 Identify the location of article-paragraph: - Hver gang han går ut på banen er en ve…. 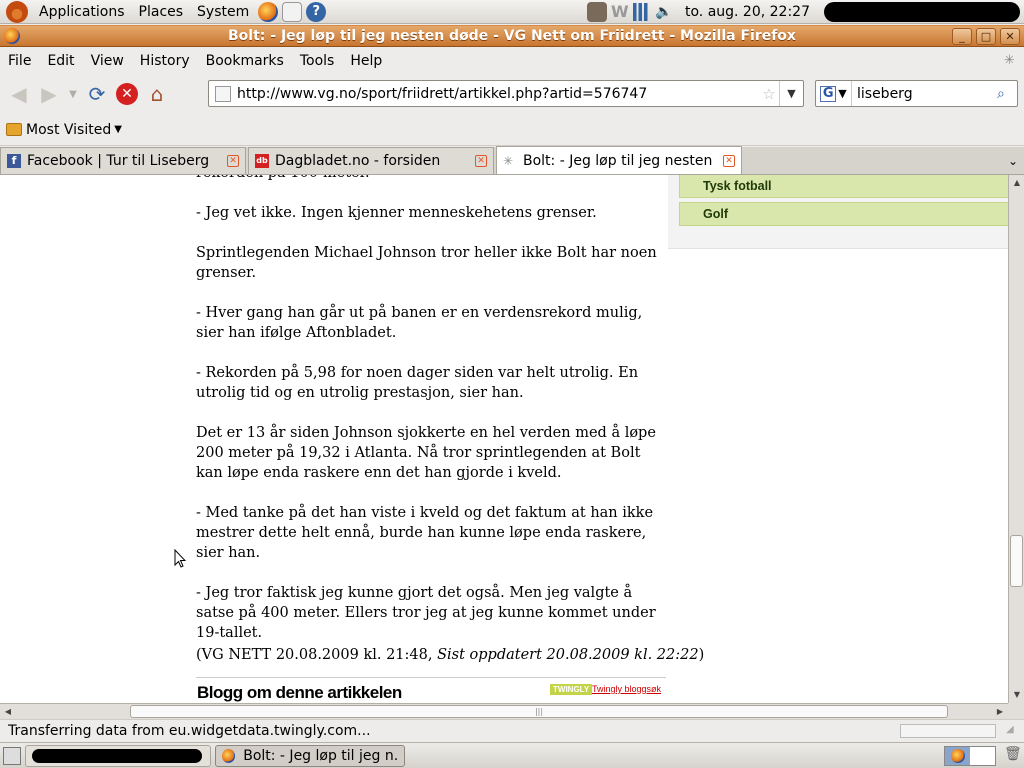
(419, 323).